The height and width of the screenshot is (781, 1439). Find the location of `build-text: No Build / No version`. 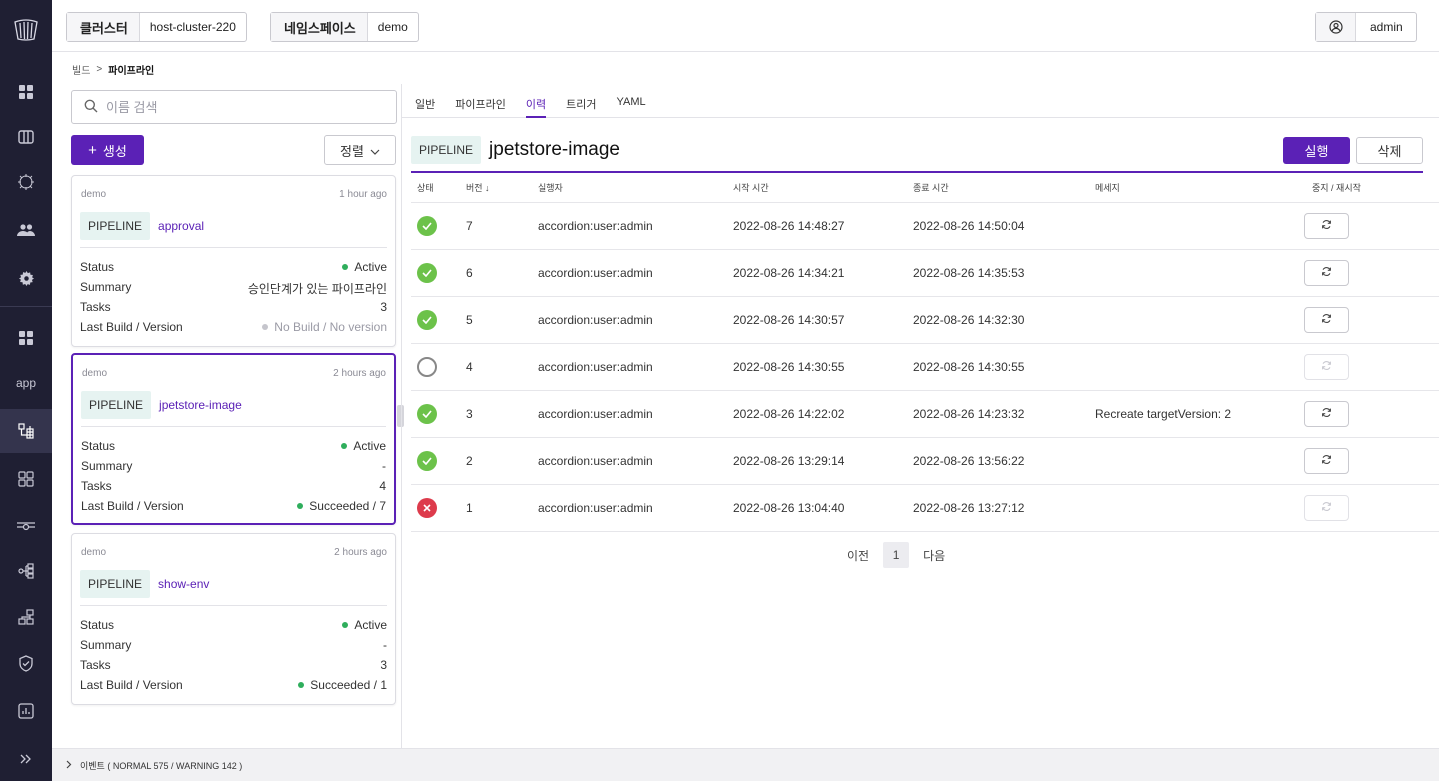

build-text: No Build / No version is located at coordinates (330, 327).